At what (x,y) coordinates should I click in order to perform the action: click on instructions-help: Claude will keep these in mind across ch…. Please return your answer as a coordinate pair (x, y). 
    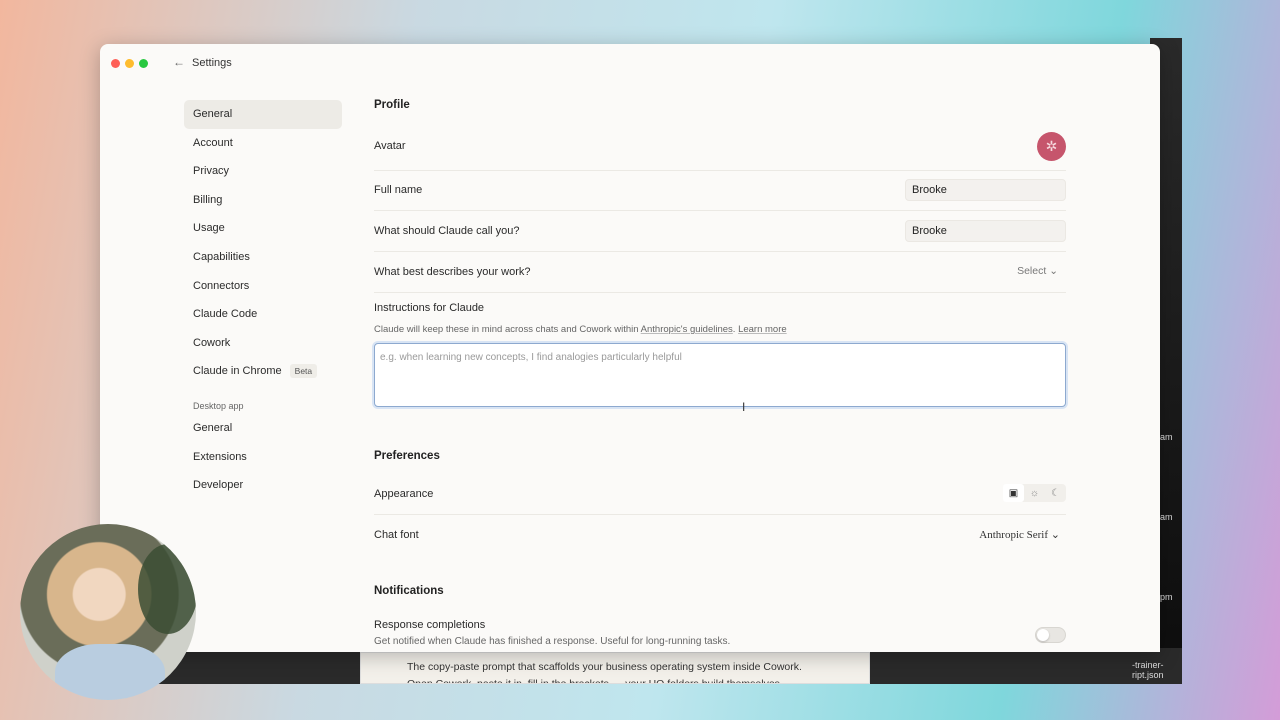
    Looking at the image, I should click on (580, 329).